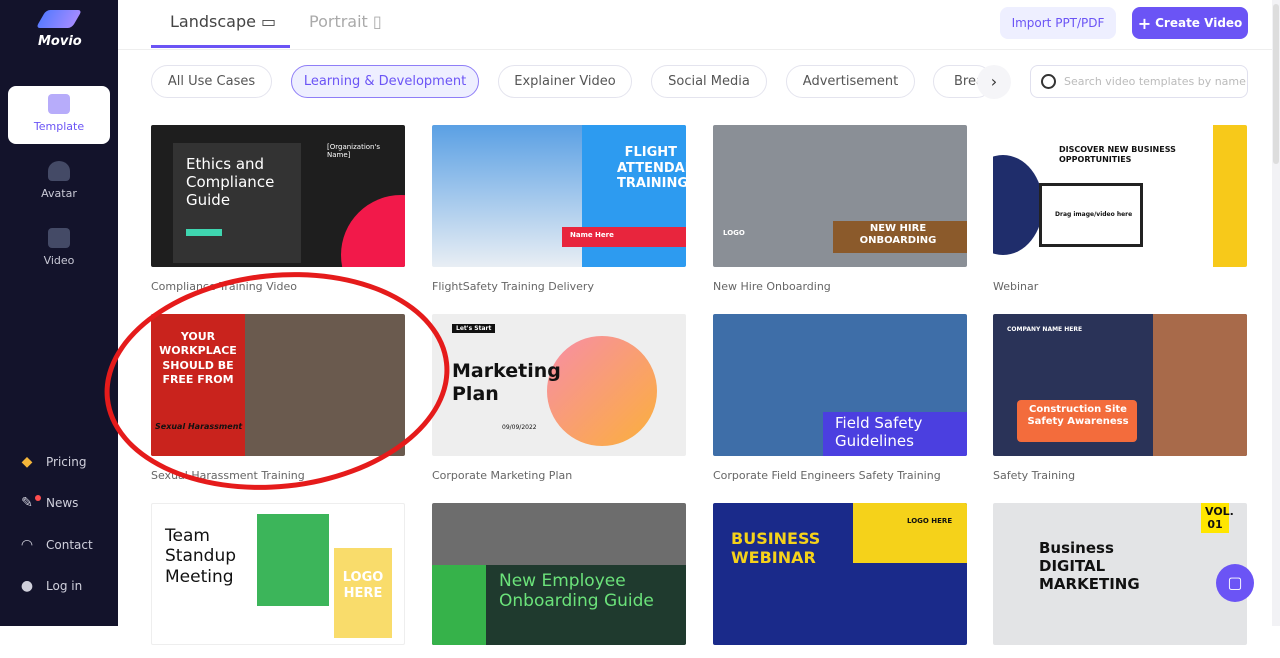 The height and width of the screenshot is (658, 1280). I want to click on template-thumbnail: Team Standup Meeting LOGO HERE, so click(278, 574).